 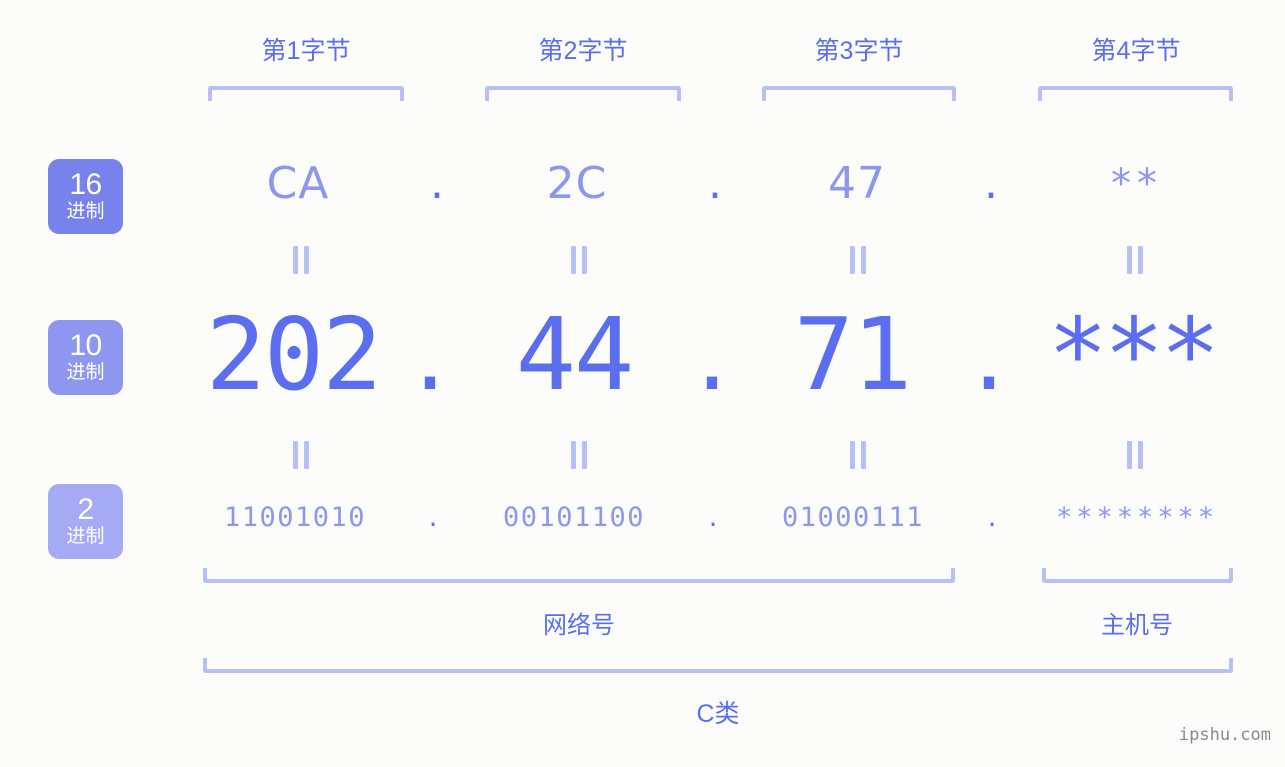 I want to click on base-badge-binary: 2 进制, so click(x=85, y=521).